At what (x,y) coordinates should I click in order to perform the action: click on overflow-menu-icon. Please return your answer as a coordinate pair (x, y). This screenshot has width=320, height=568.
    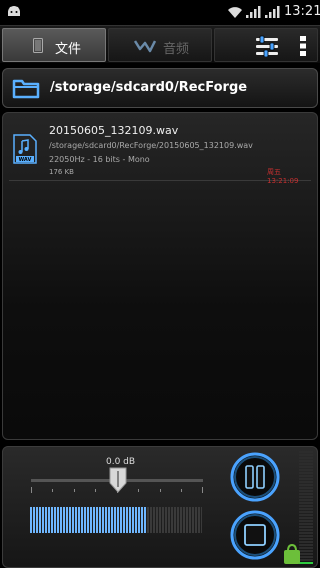
    Looking at the image, I should click on (303, 46).